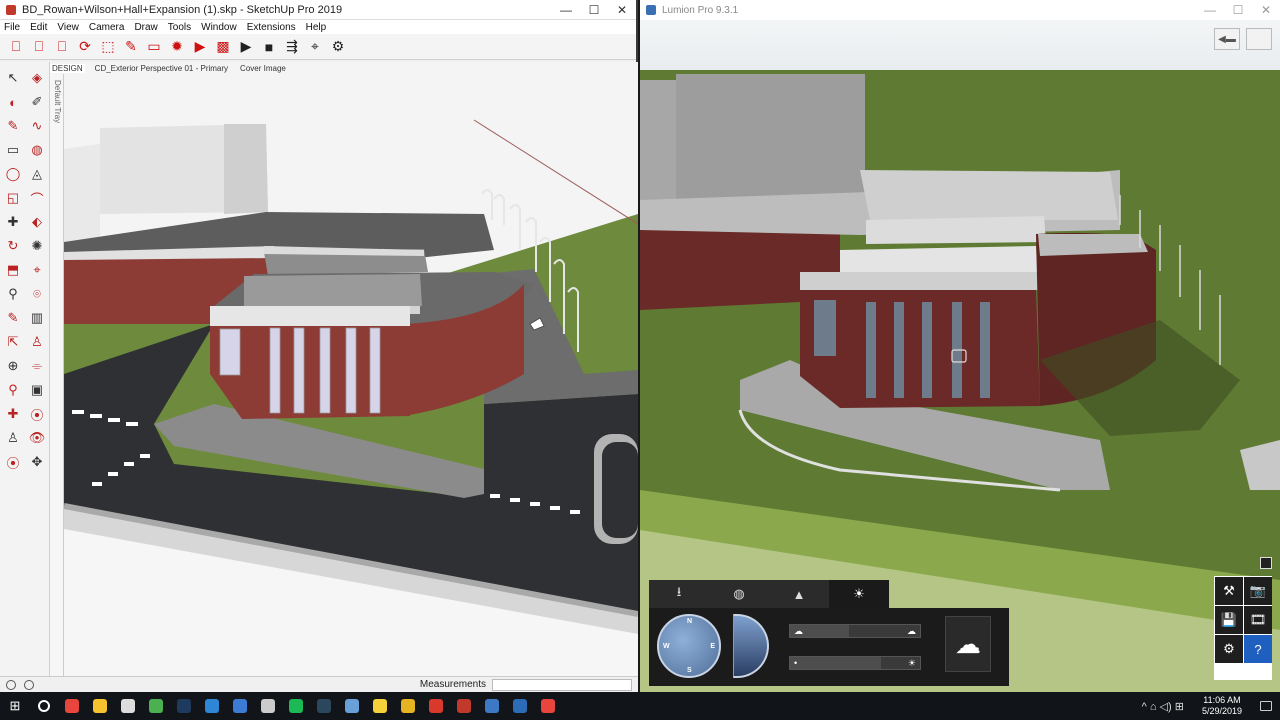  I want to click on minimize-button: —, so click(566, 10).